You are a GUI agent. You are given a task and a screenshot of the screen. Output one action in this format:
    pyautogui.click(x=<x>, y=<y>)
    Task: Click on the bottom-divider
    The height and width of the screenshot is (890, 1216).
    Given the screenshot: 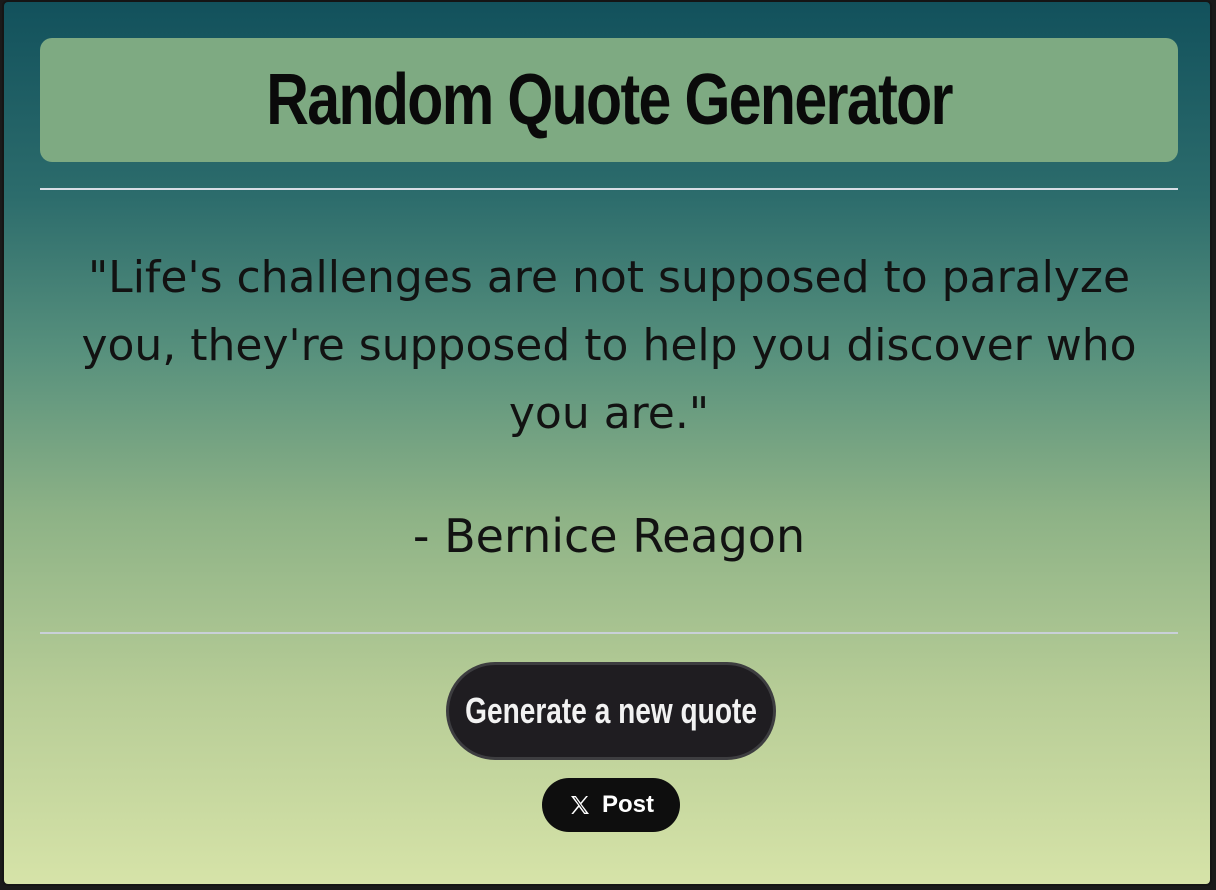 What is the action you would take?
    pyautogui.click(x=609, y=633)
    